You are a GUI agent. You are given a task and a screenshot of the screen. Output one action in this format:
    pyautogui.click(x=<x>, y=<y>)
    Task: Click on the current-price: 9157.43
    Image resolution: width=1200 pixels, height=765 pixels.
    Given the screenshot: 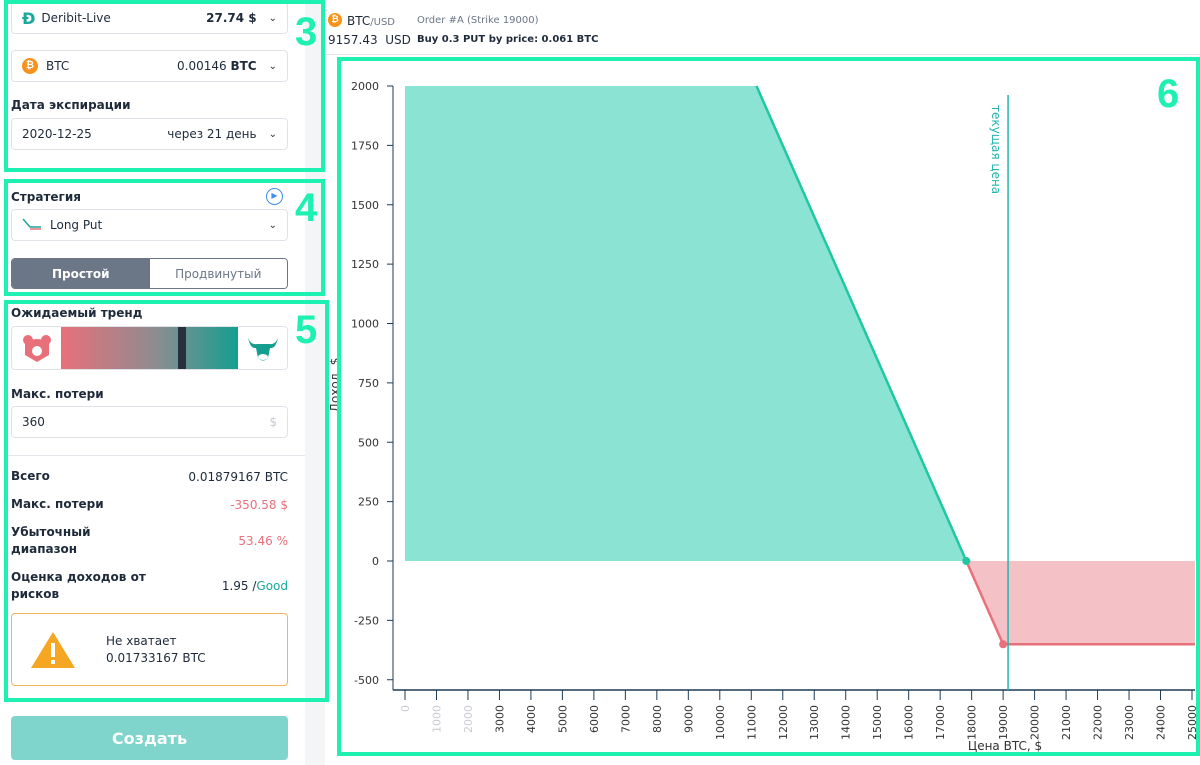 What is the action you would take?
    pyautogui.click(x=353, y=40)
    